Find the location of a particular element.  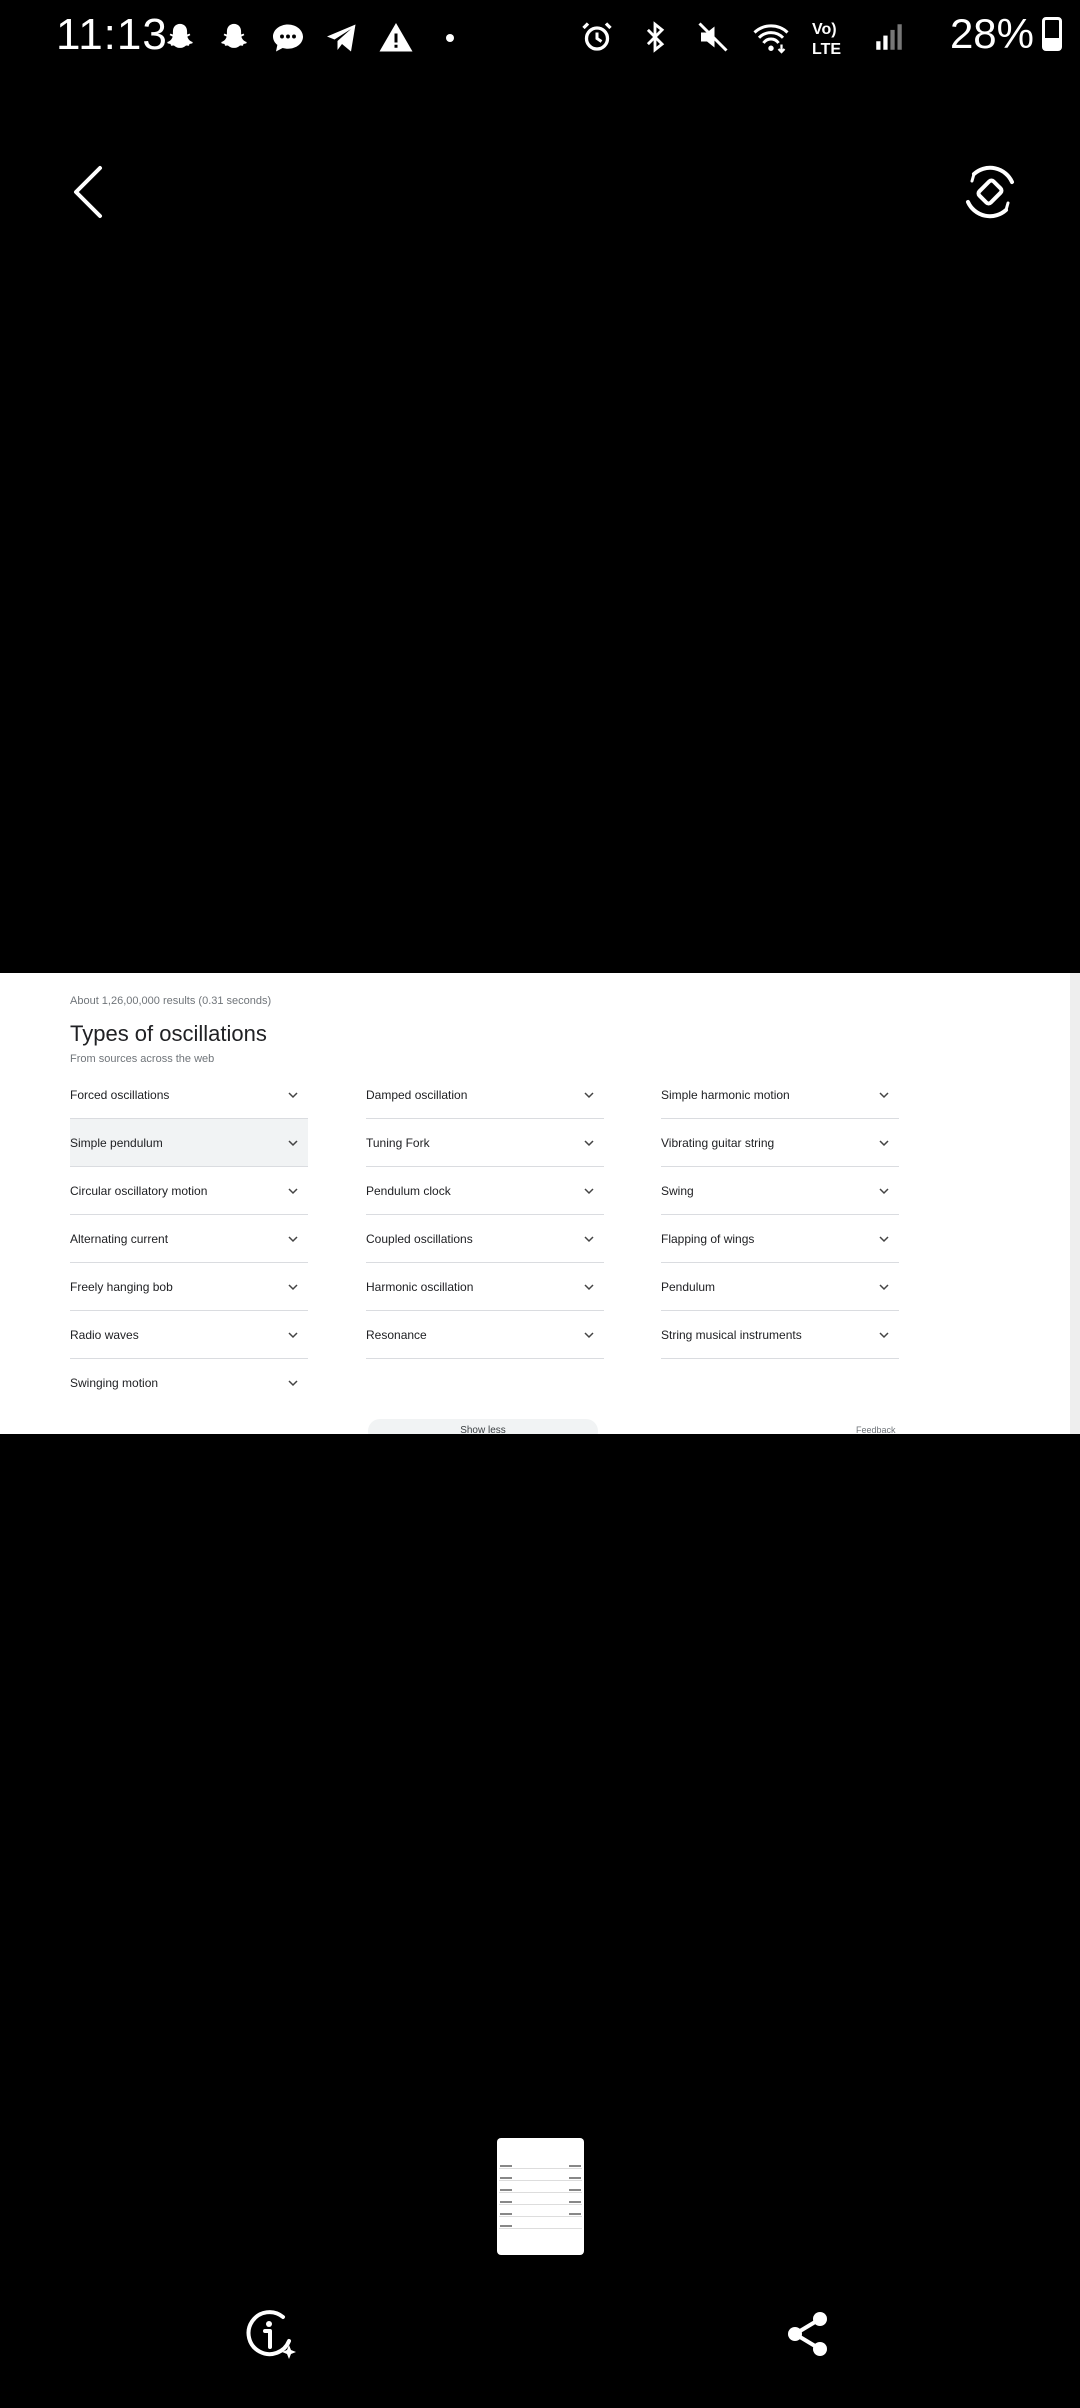

battery-icon is located at coordinates (1052, 34).